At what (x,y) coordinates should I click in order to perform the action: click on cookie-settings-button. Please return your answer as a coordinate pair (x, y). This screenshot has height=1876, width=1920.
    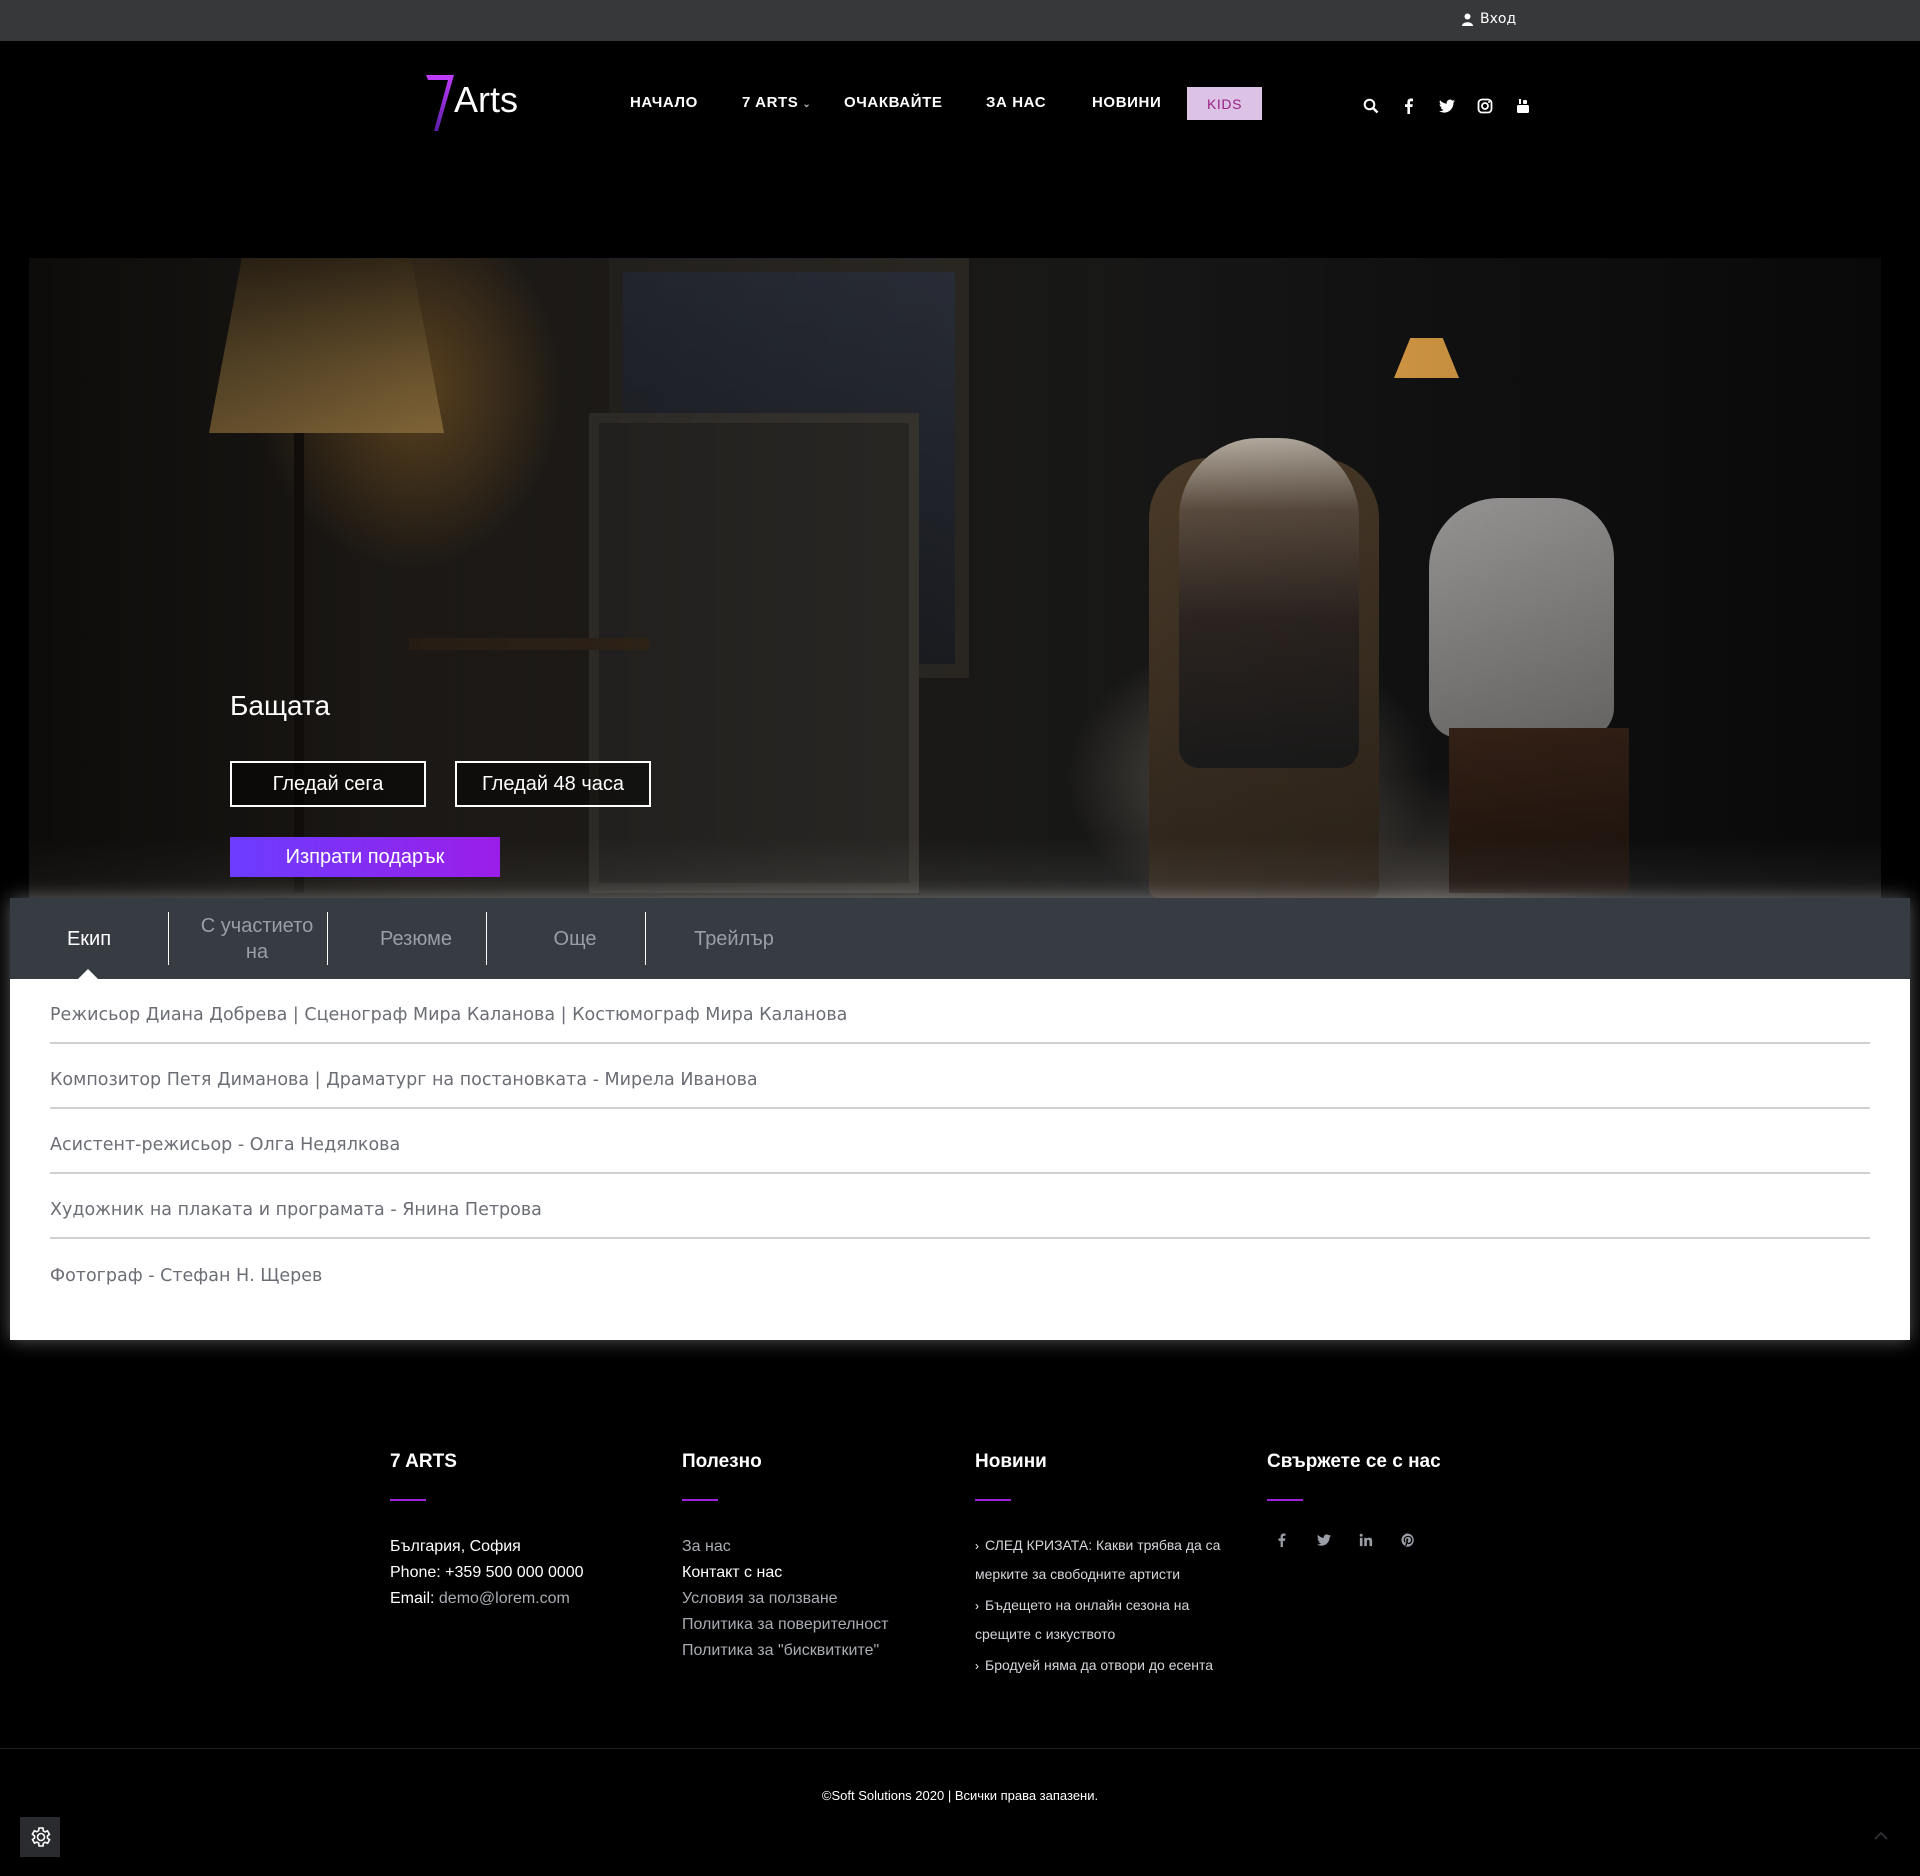
    Looking at the image, I should click on (40, 1837).